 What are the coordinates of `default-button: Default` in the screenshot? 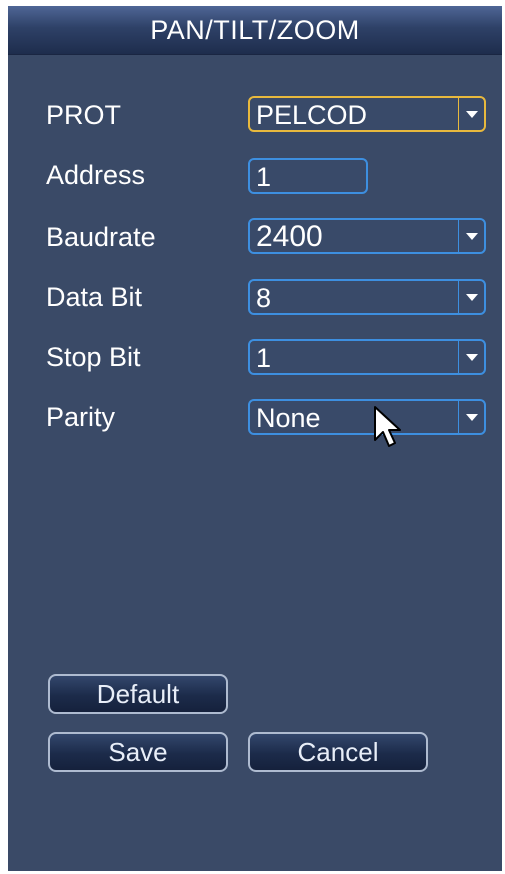 It's located at (138, 694).